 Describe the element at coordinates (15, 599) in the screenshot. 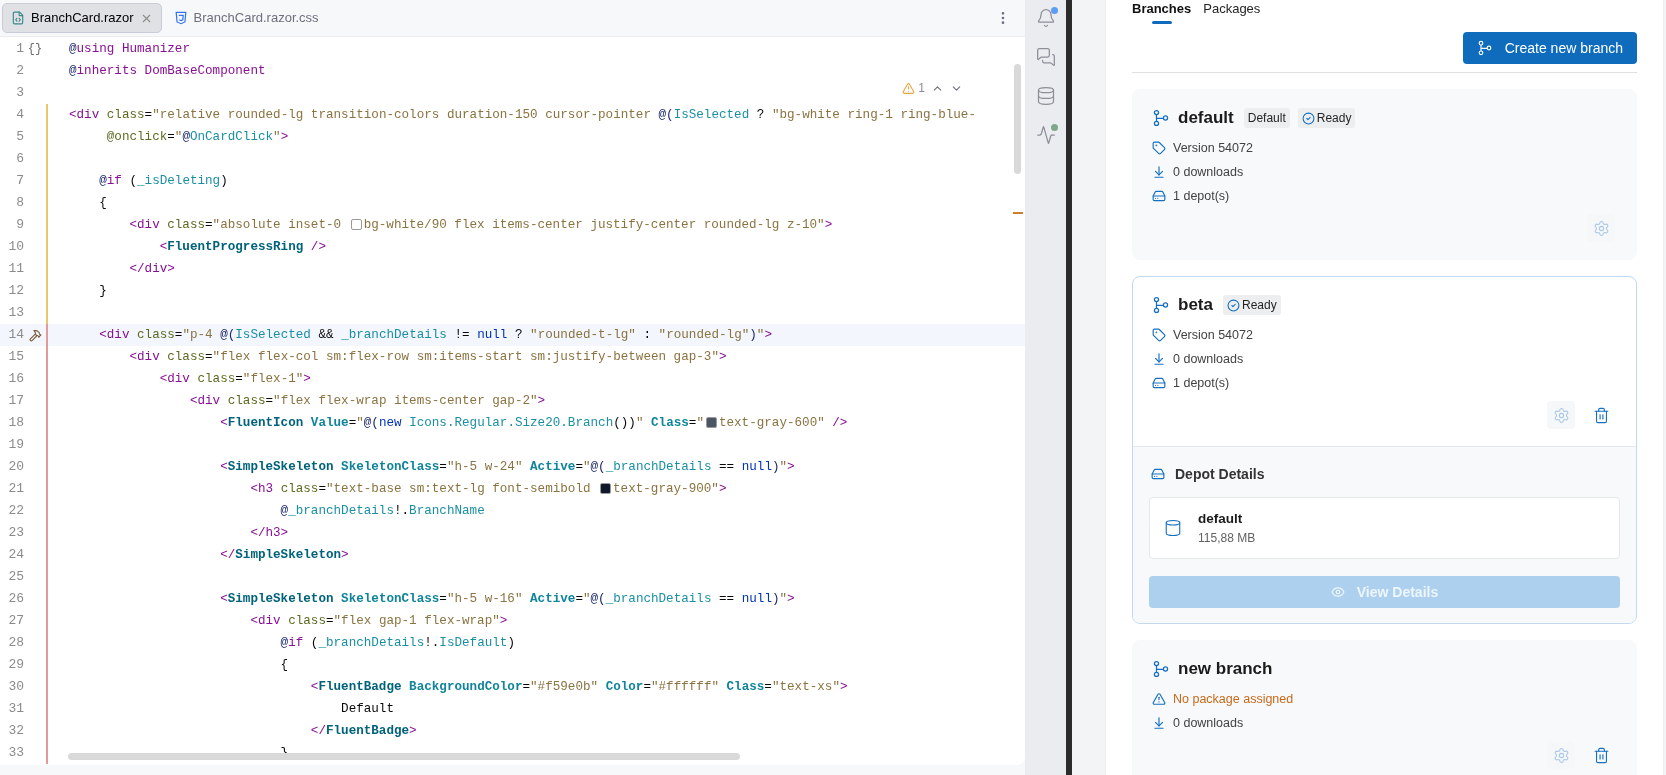

I see `line-number: 26` at that location.